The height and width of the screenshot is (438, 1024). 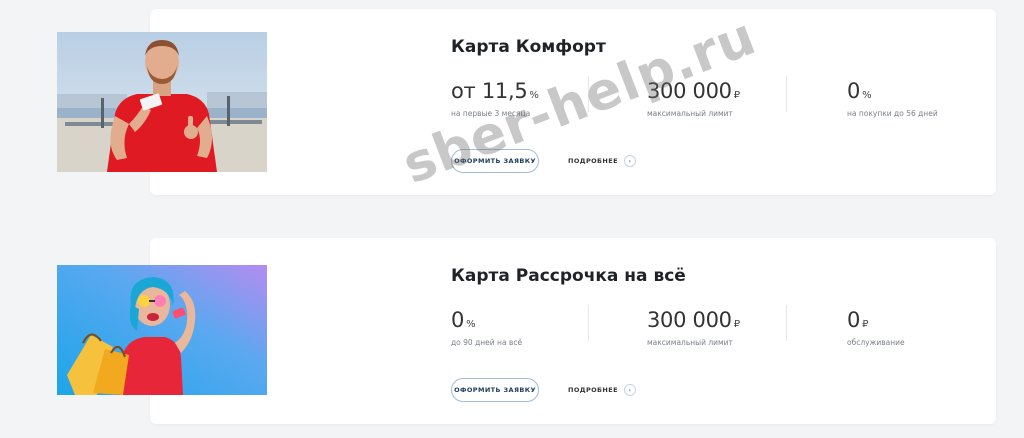 I want to click on stat-service: 0 ₽ обслуживание, so click(x=876, y=327).